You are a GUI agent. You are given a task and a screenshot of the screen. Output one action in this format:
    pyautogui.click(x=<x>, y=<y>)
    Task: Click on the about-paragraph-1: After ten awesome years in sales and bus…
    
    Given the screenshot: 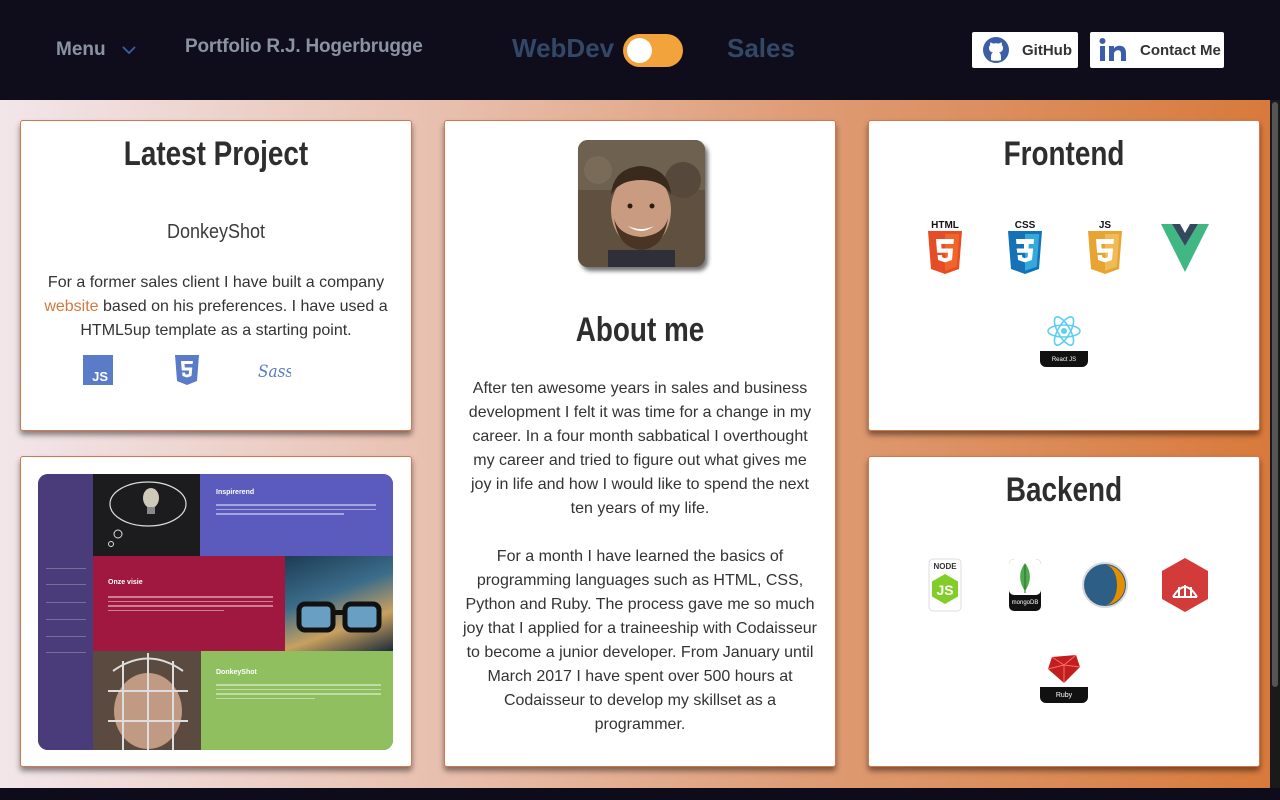 What is the action you would take?
    pyautogui.click(x=640, y=448)
    